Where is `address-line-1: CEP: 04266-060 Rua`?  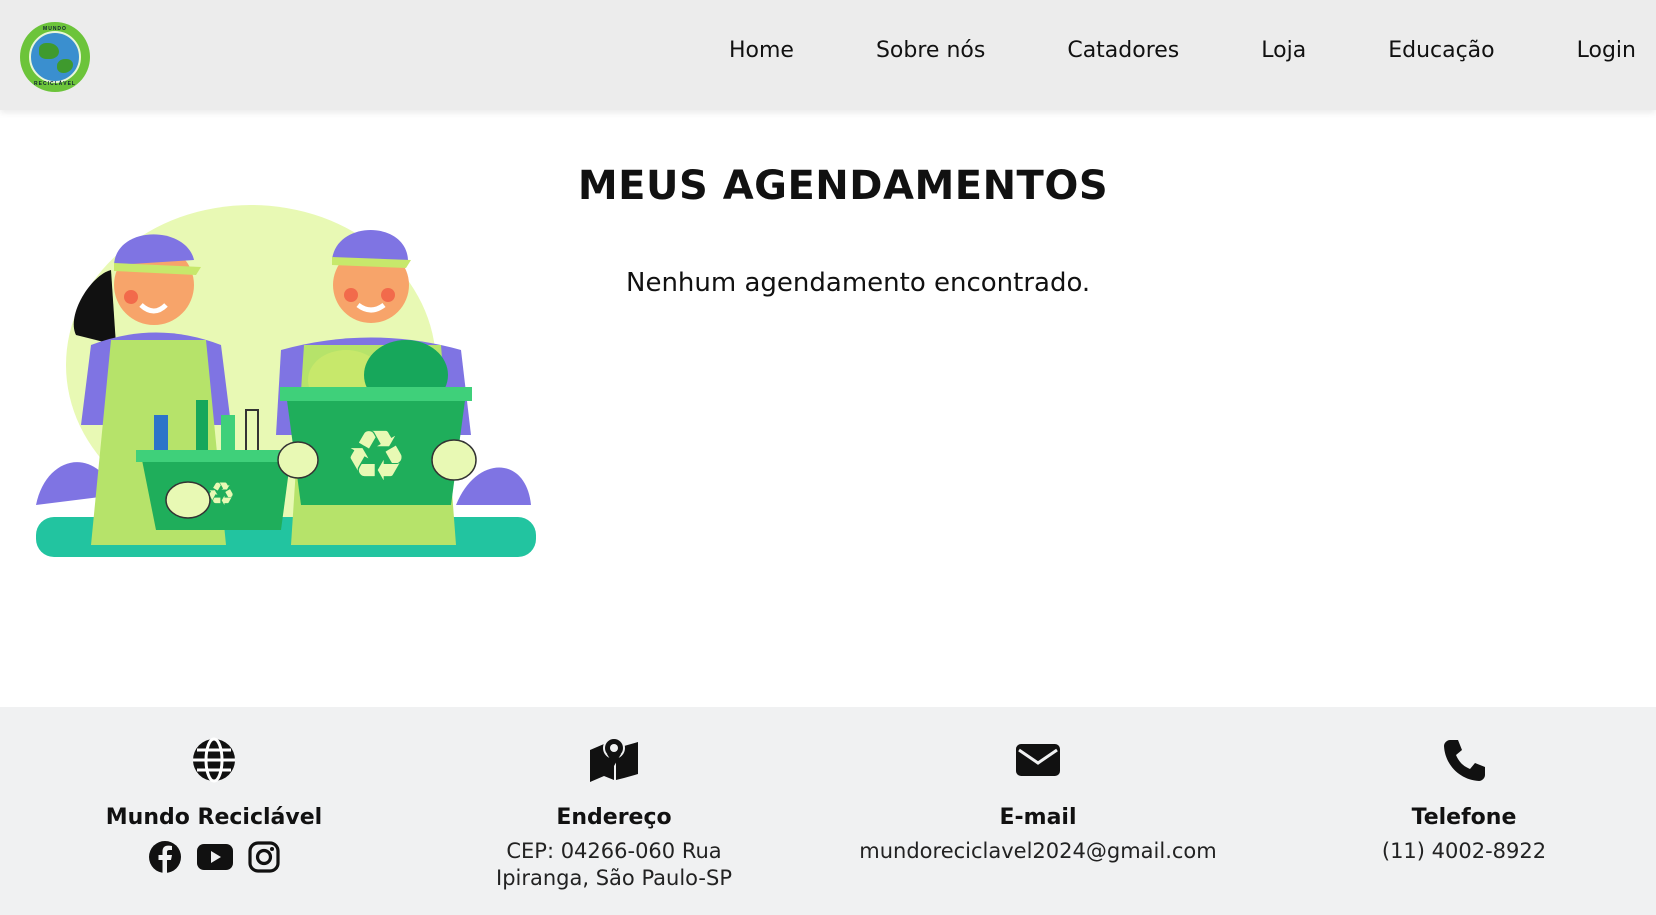 address-line-1: CEP: 04266-060 Rua is located at coordinates (614, 851).